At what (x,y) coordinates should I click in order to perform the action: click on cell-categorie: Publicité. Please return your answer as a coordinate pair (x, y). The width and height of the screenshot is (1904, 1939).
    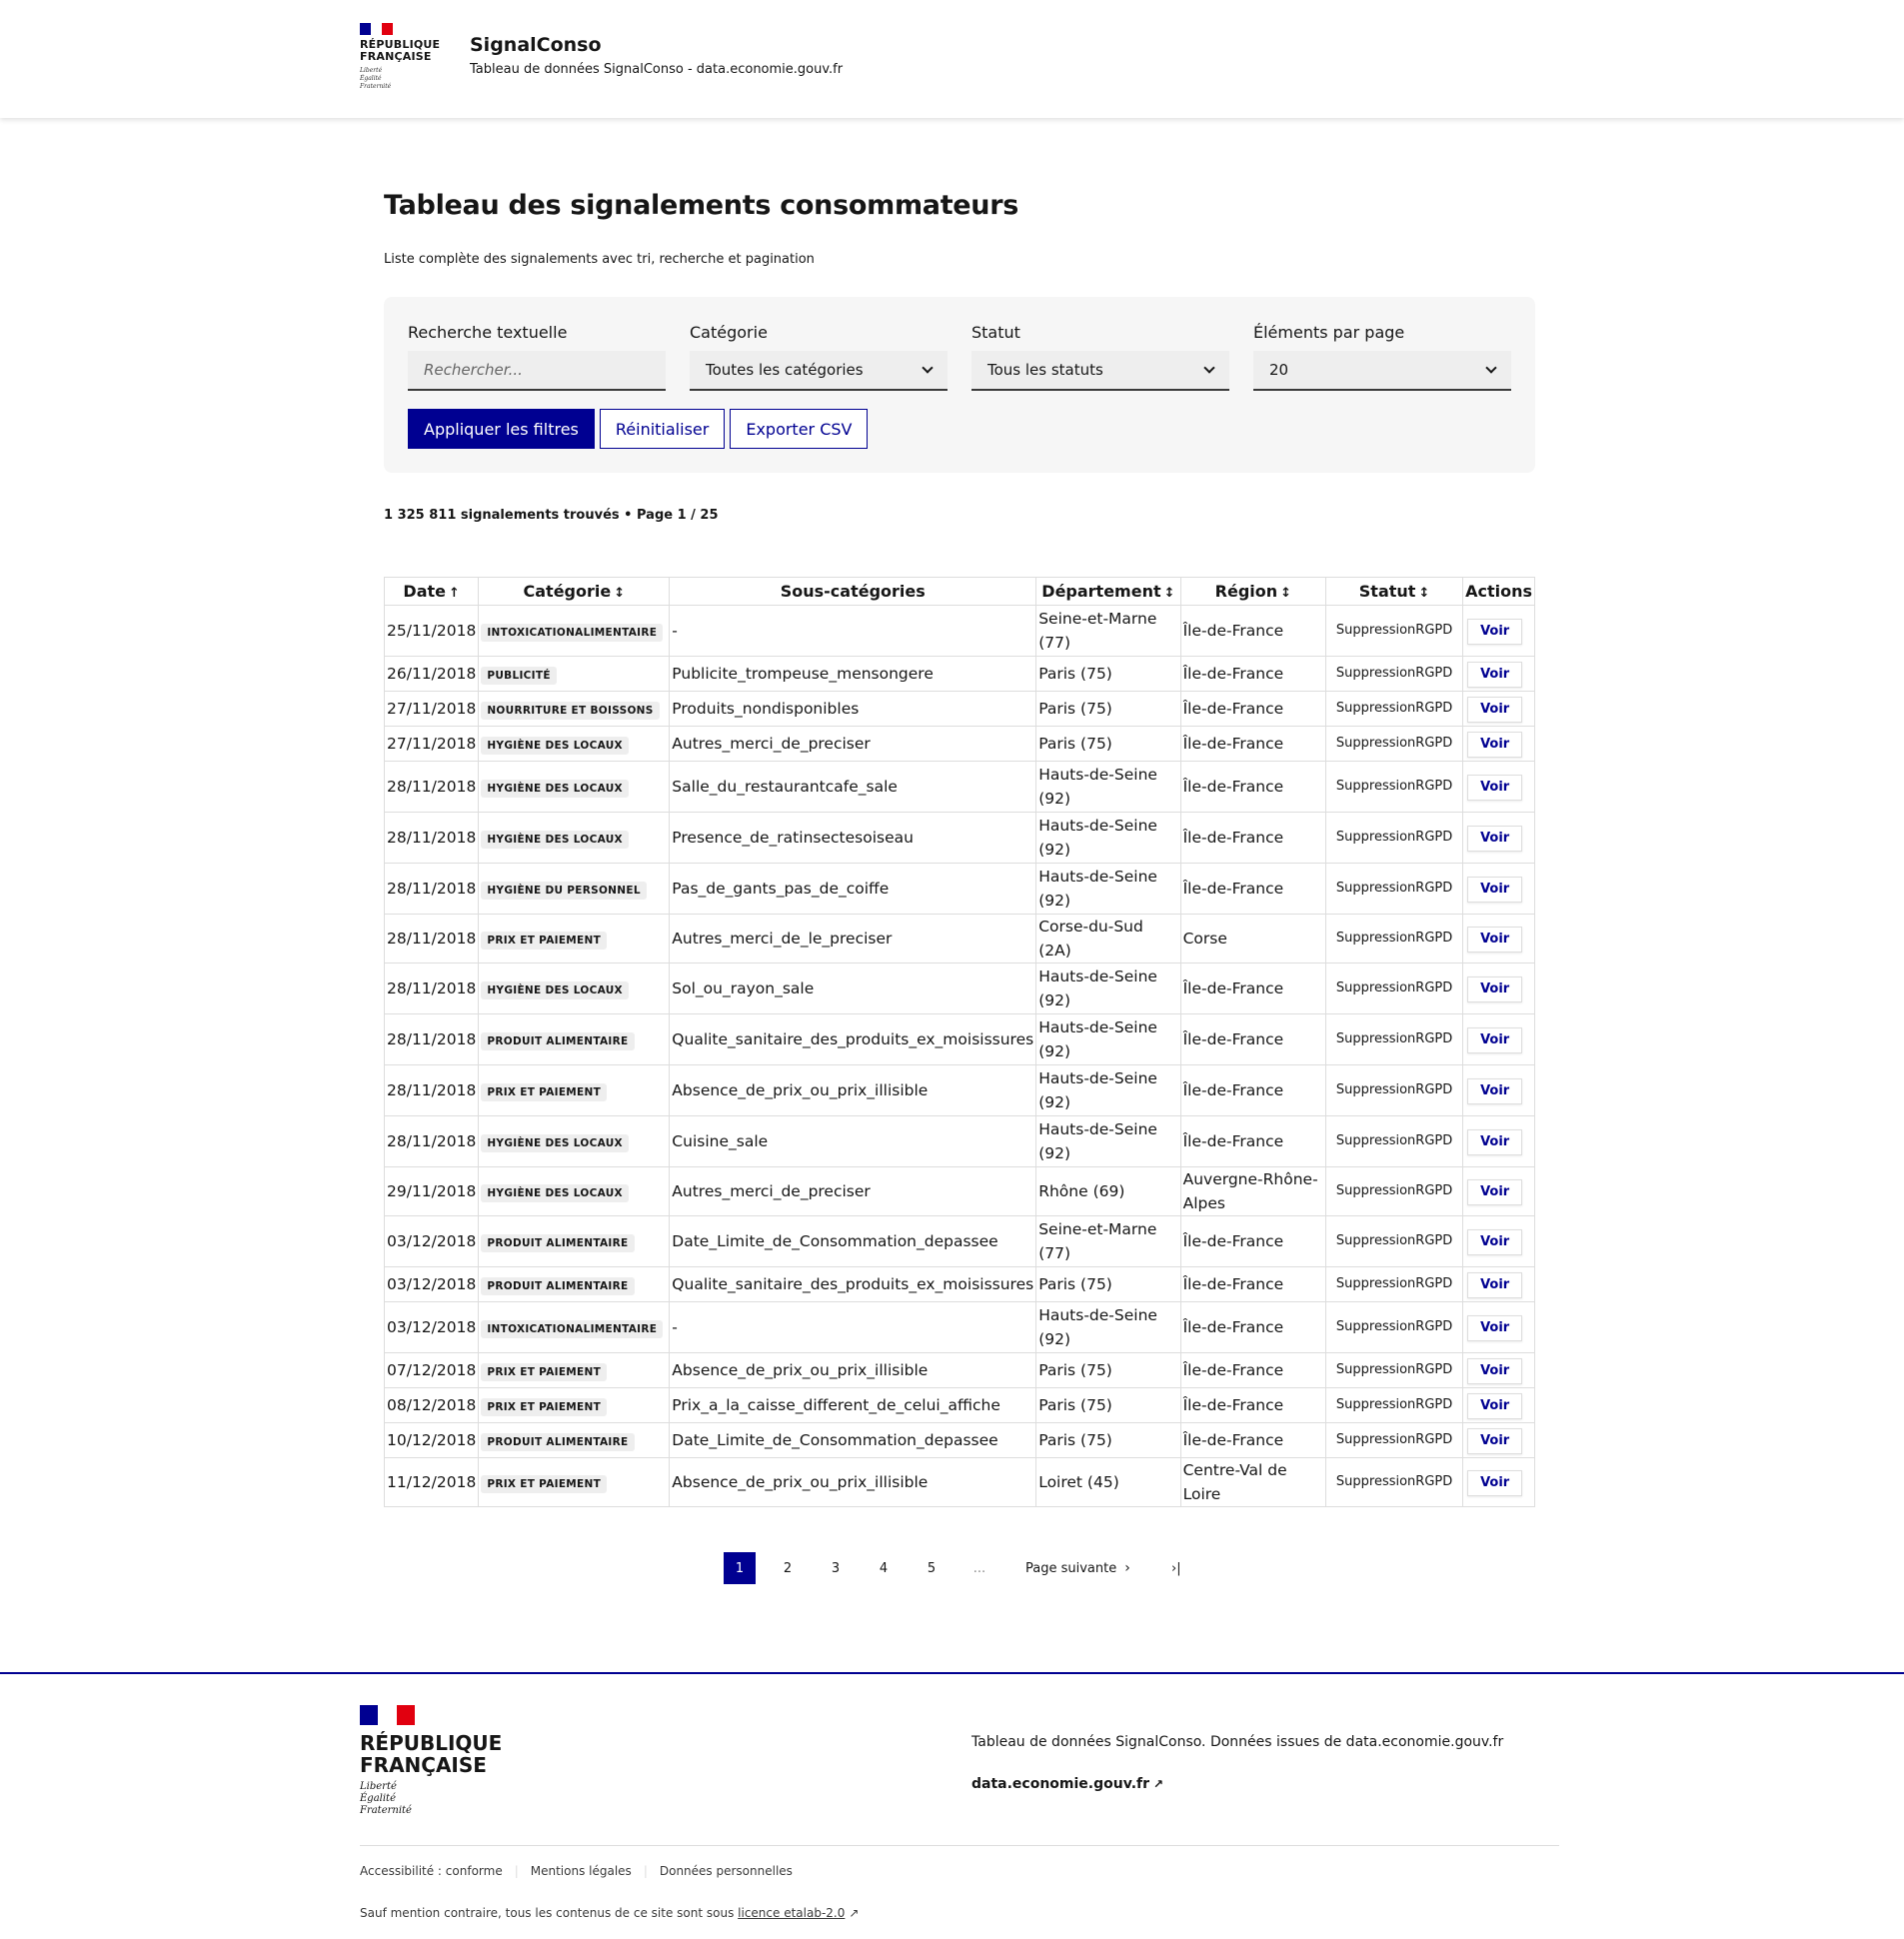
    Looking at the image, I should click on (574, 674).